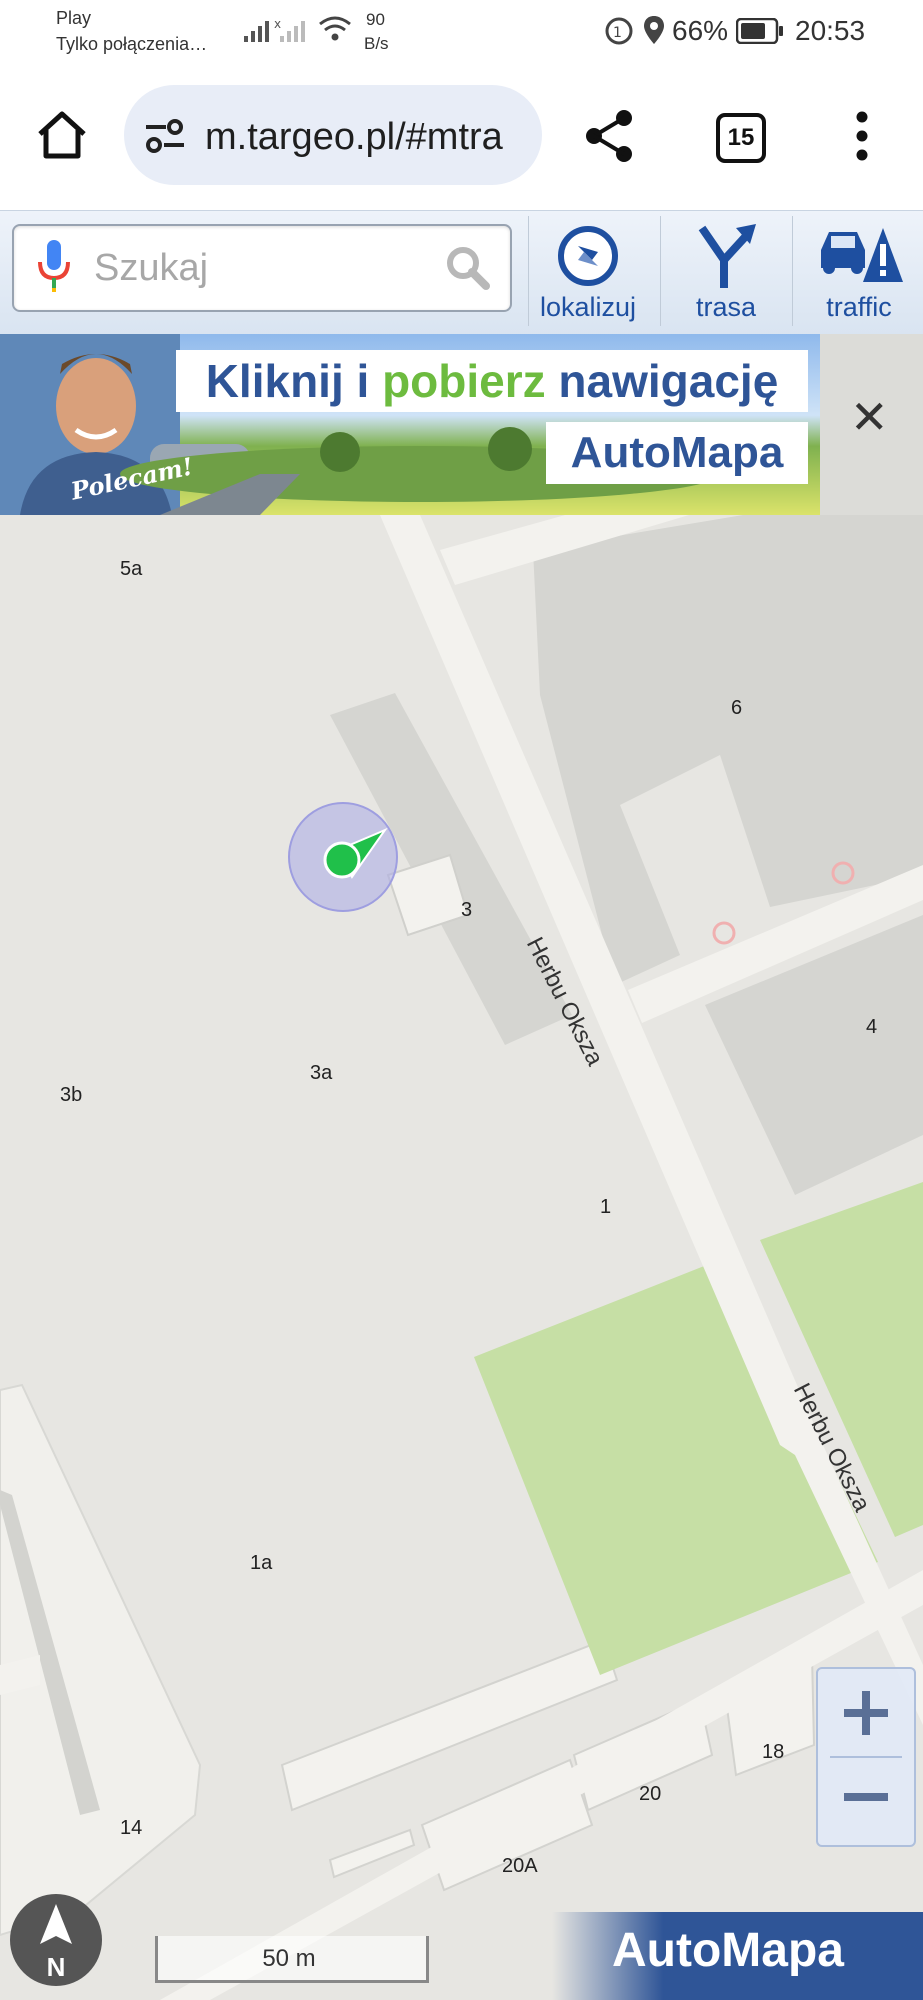 The image size is (923, 2000). What do you see at coordinates (741, 138) in the screenshot?
I see `tab-switcher-button: 15` at bounding box center [741, 138].